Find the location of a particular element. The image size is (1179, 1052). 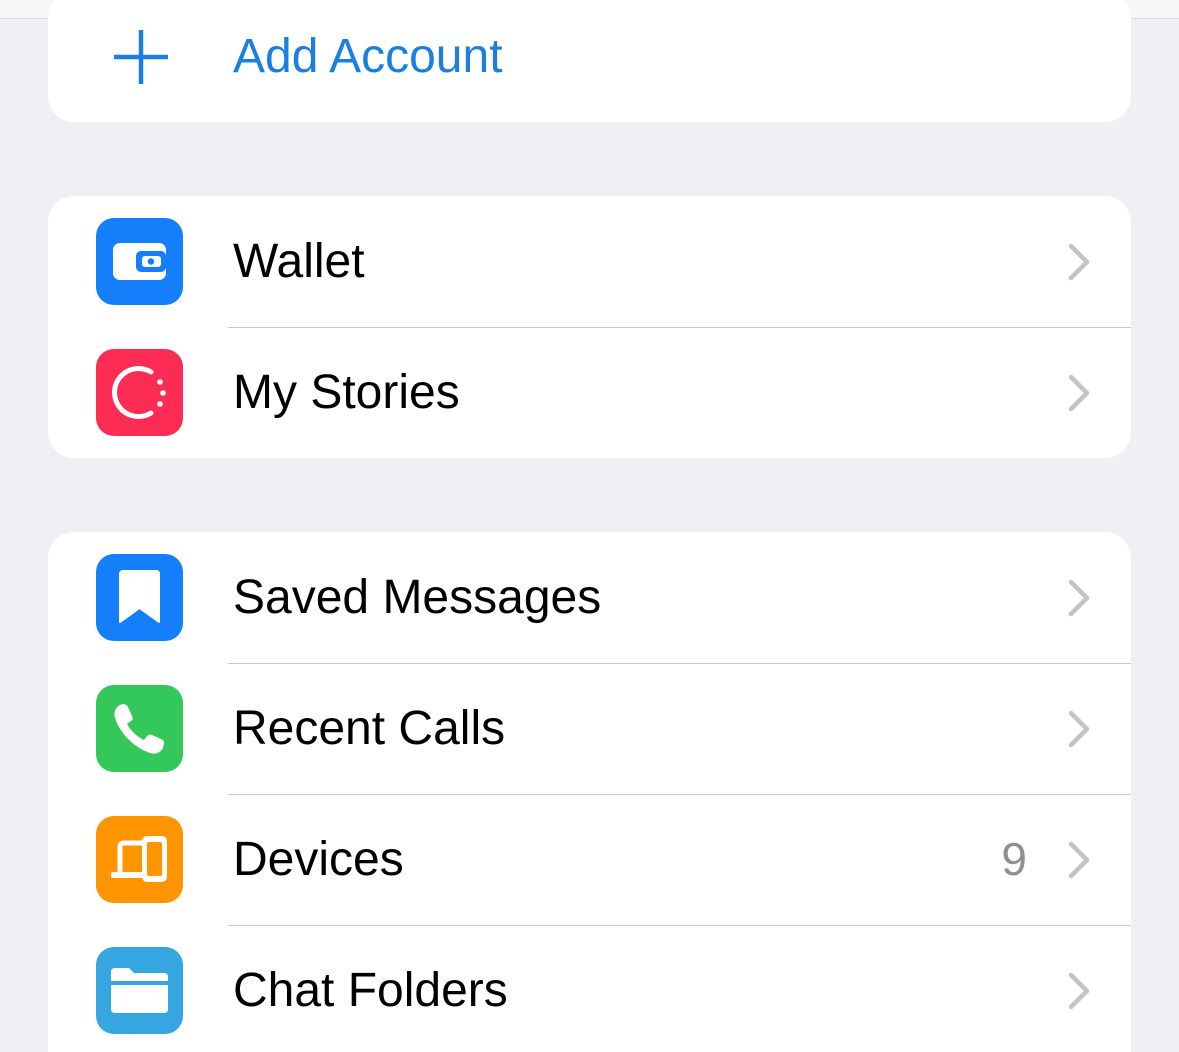

add-account-row: Add Account is located at coordinates (589, 61).